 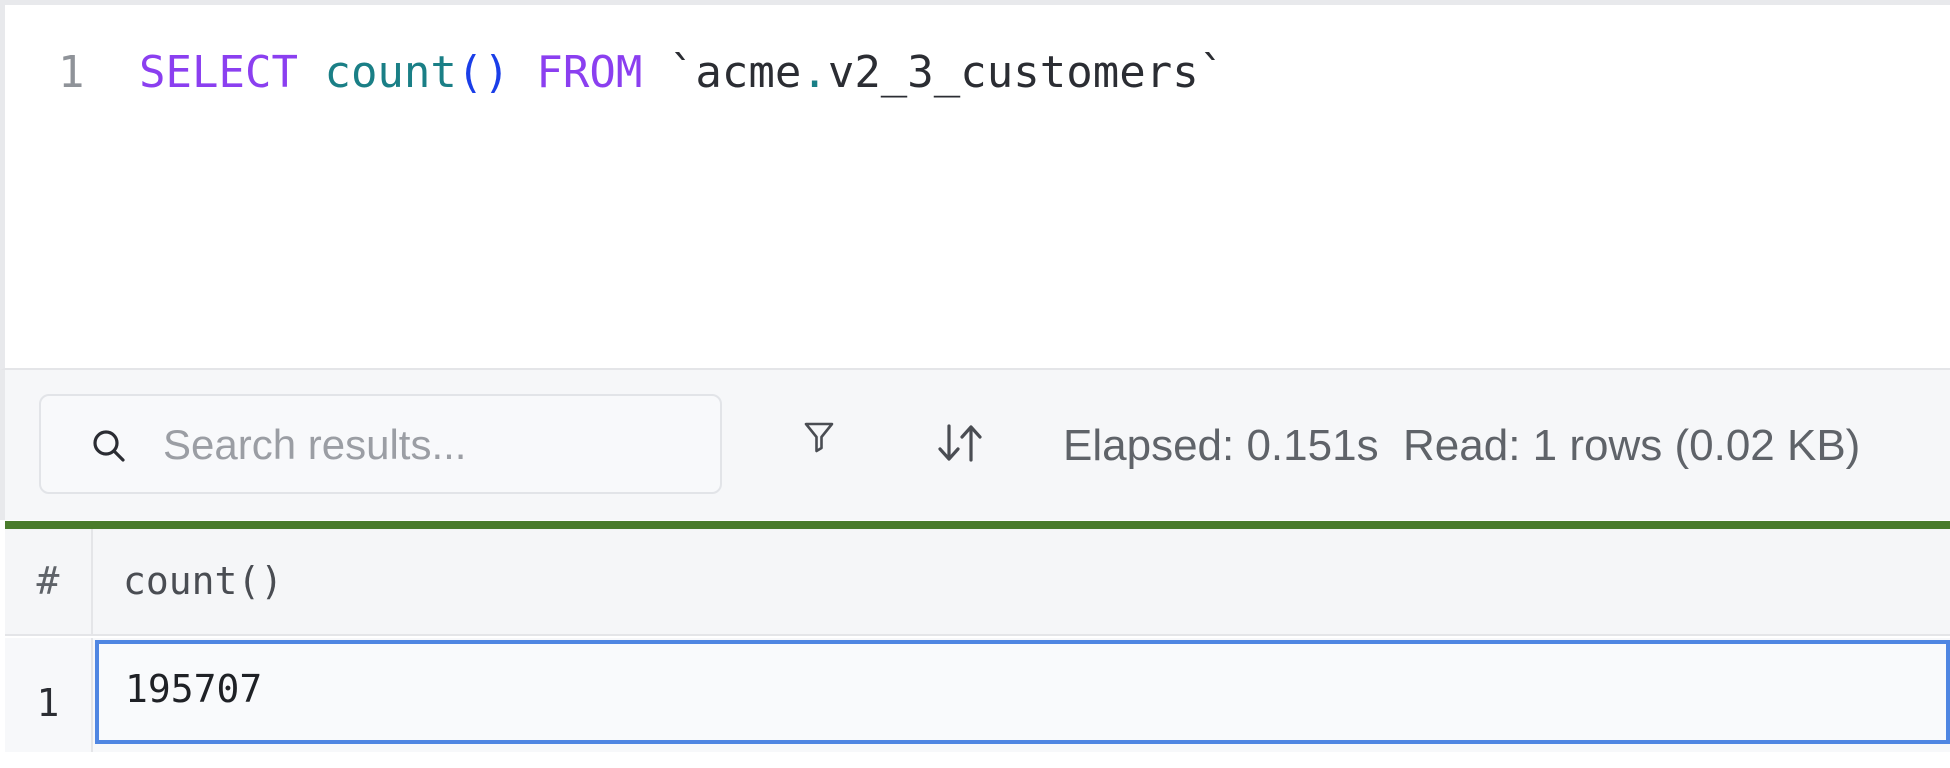 What do you see at coordinates (1013, 72) in the screenshot?
I see `table-name: v2_3_customers` at bounding box center [1013, 72].